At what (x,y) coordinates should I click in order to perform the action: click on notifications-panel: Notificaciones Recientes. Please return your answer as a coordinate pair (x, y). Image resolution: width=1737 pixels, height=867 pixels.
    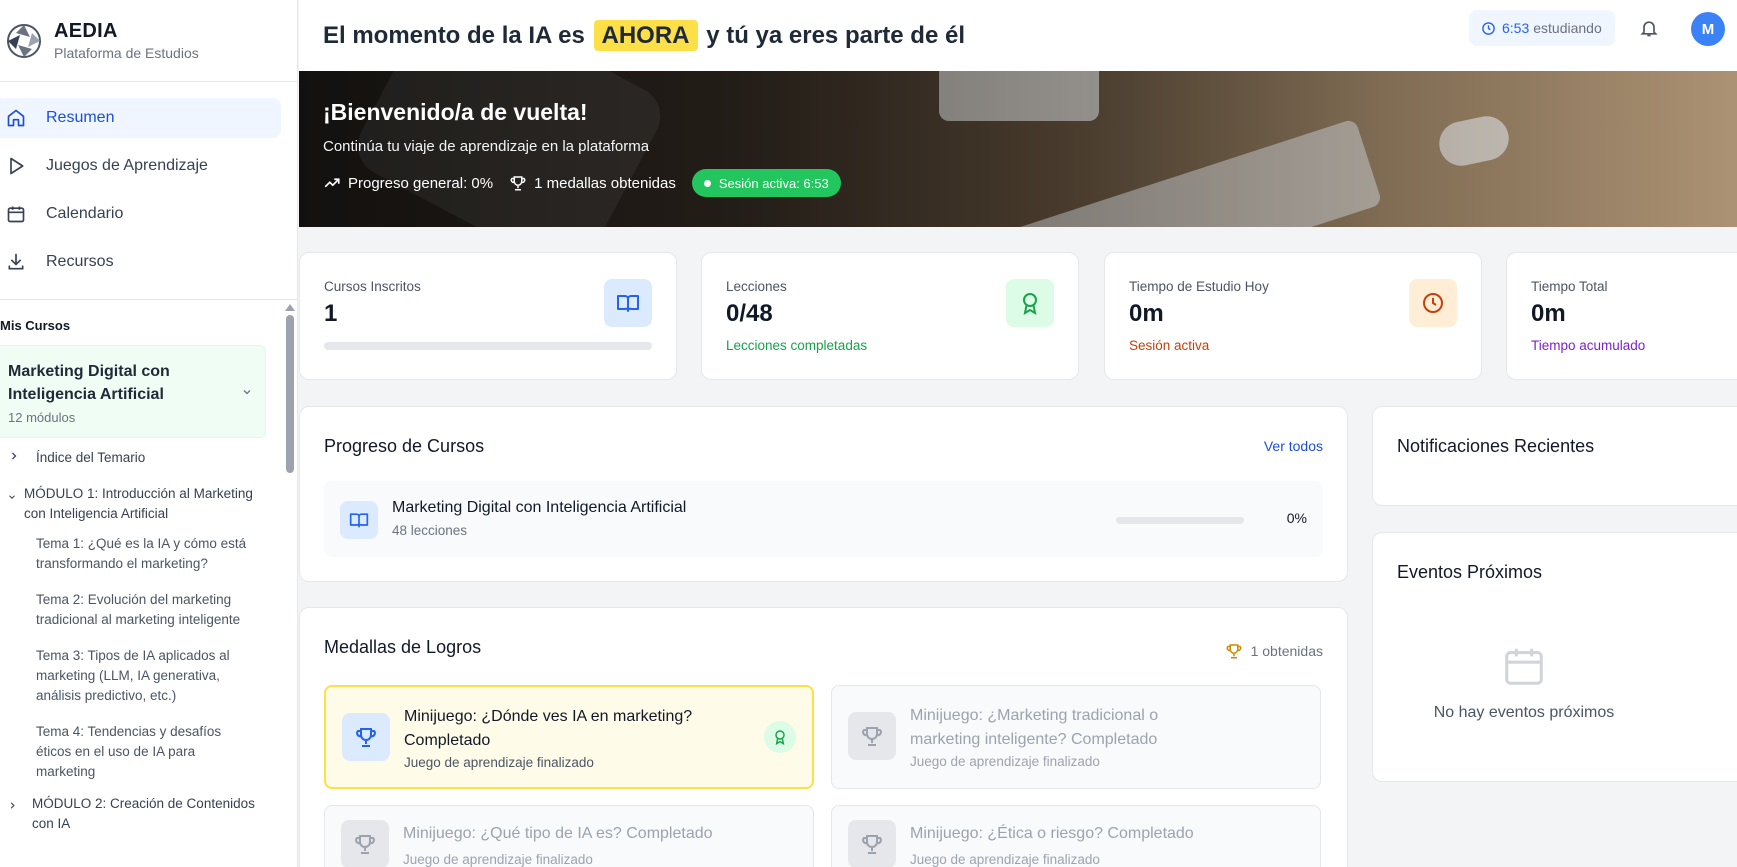
    Looking at the image, I should click on (1554, 456).